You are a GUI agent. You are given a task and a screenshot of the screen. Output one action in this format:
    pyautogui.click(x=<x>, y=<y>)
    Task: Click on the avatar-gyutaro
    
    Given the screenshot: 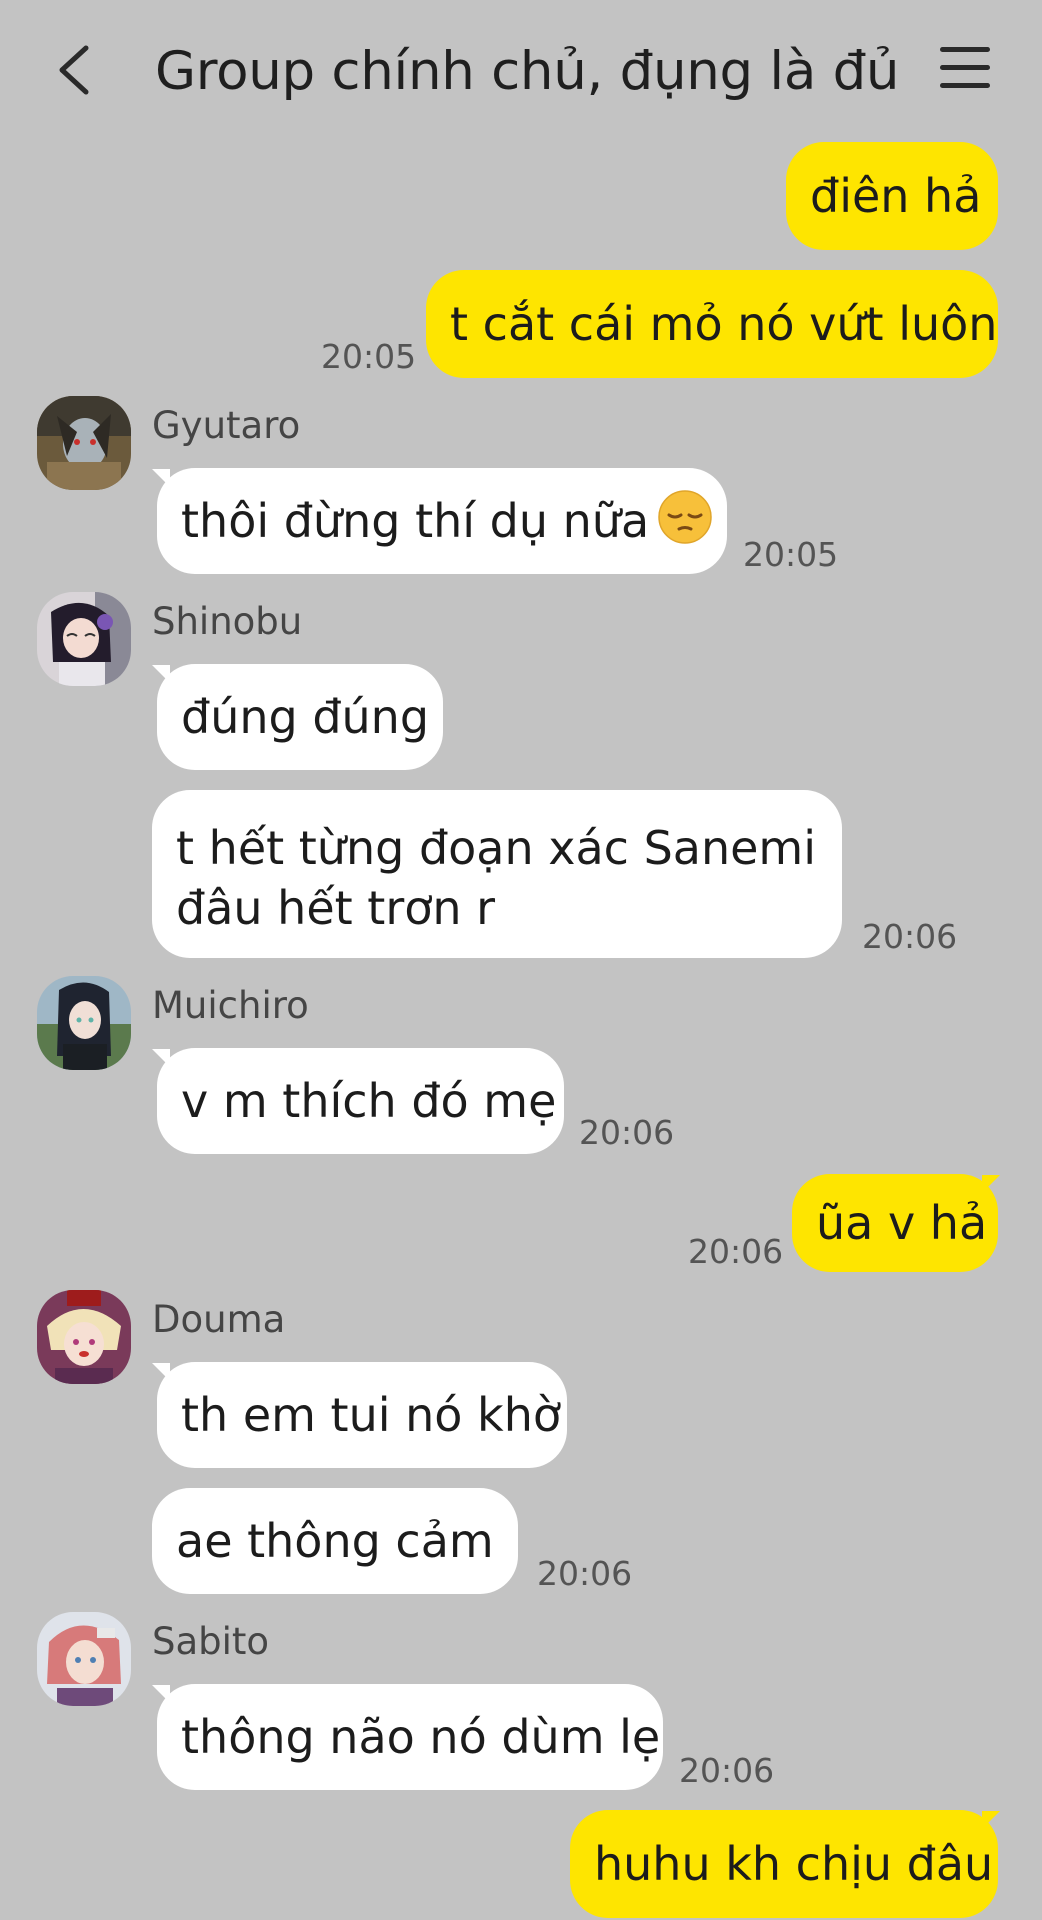 What is the action you would take?
    pyautogui.click(x=84, y=443)
    